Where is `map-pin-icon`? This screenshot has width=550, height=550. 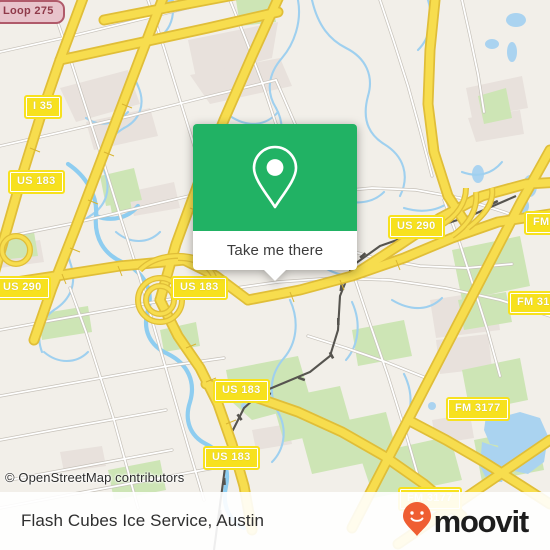 map-pin-icon is located at coordinates (275, 178).